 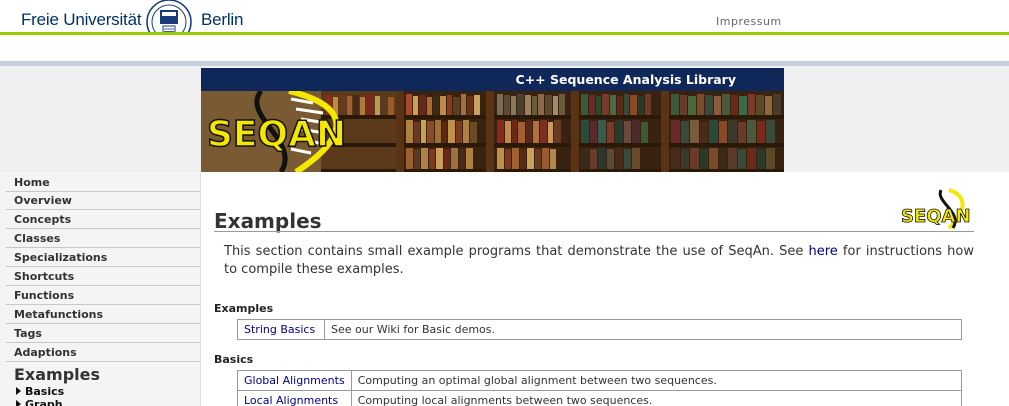 I want to click on header-spacer, so click(x=504, y=49).